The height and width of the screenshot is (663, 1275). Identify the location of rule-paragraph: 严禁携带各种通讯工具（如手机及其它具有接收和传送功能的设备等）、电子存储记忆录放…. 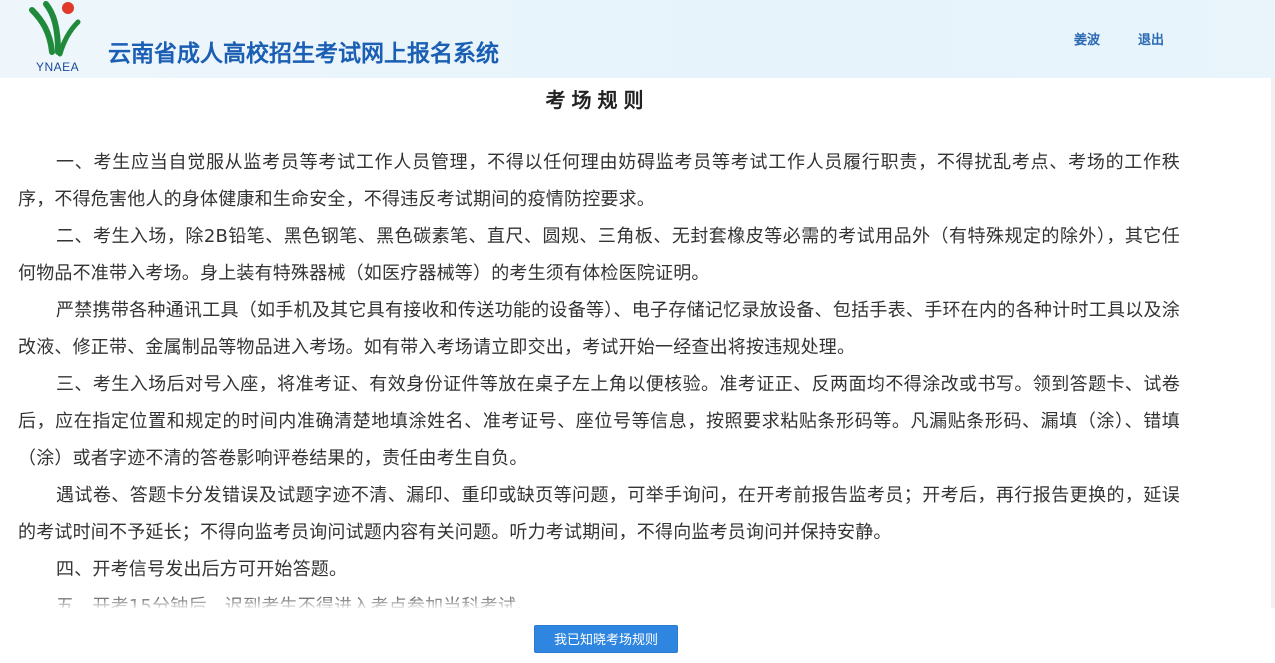
(599, 329).